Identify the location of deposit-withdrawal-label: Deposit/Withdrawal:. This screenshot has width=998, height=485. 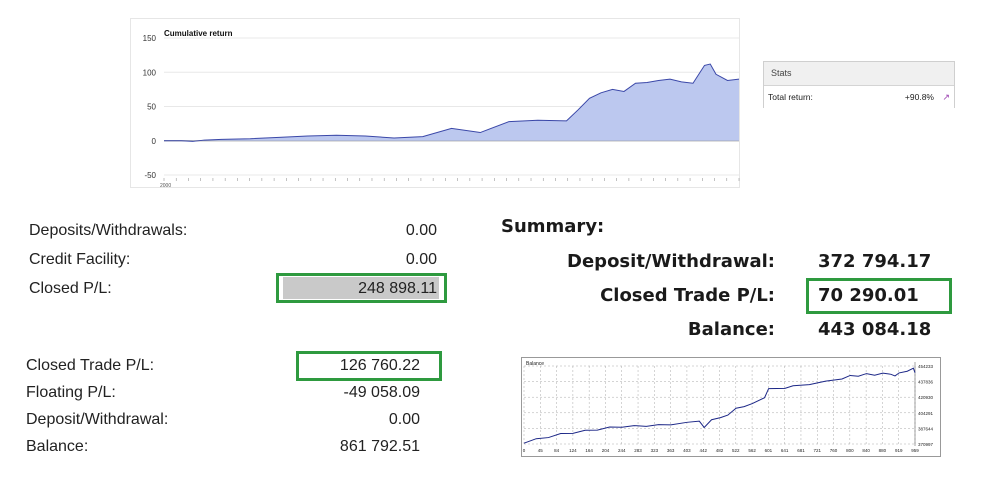
(97, 419).